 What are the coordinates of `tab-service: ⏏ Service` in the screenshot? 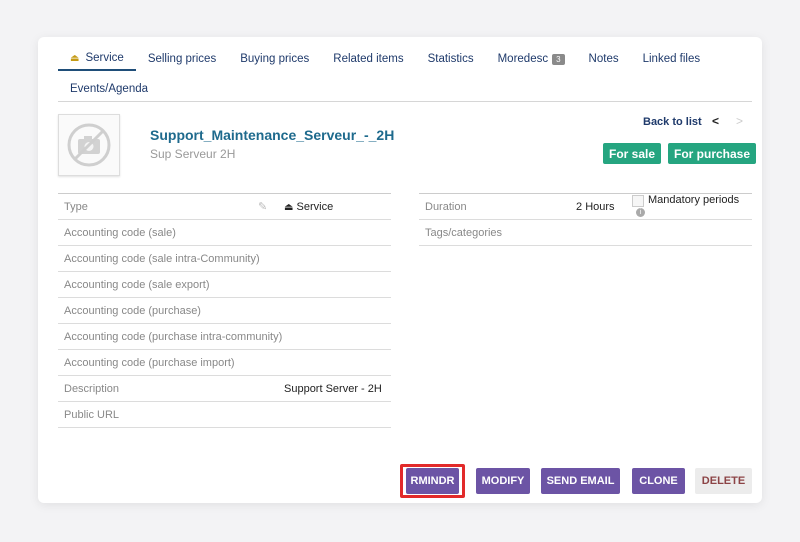 It's located at (97, 59).